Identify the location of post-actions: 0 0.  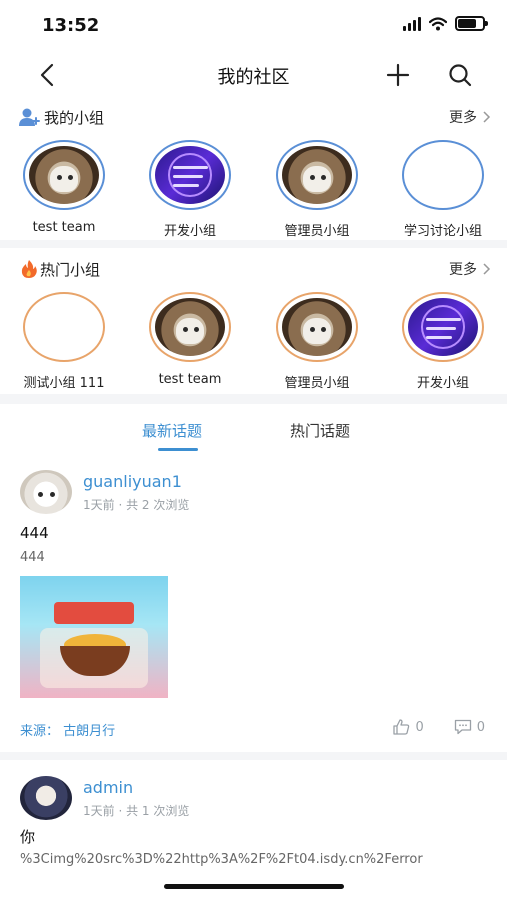
(438, 727).